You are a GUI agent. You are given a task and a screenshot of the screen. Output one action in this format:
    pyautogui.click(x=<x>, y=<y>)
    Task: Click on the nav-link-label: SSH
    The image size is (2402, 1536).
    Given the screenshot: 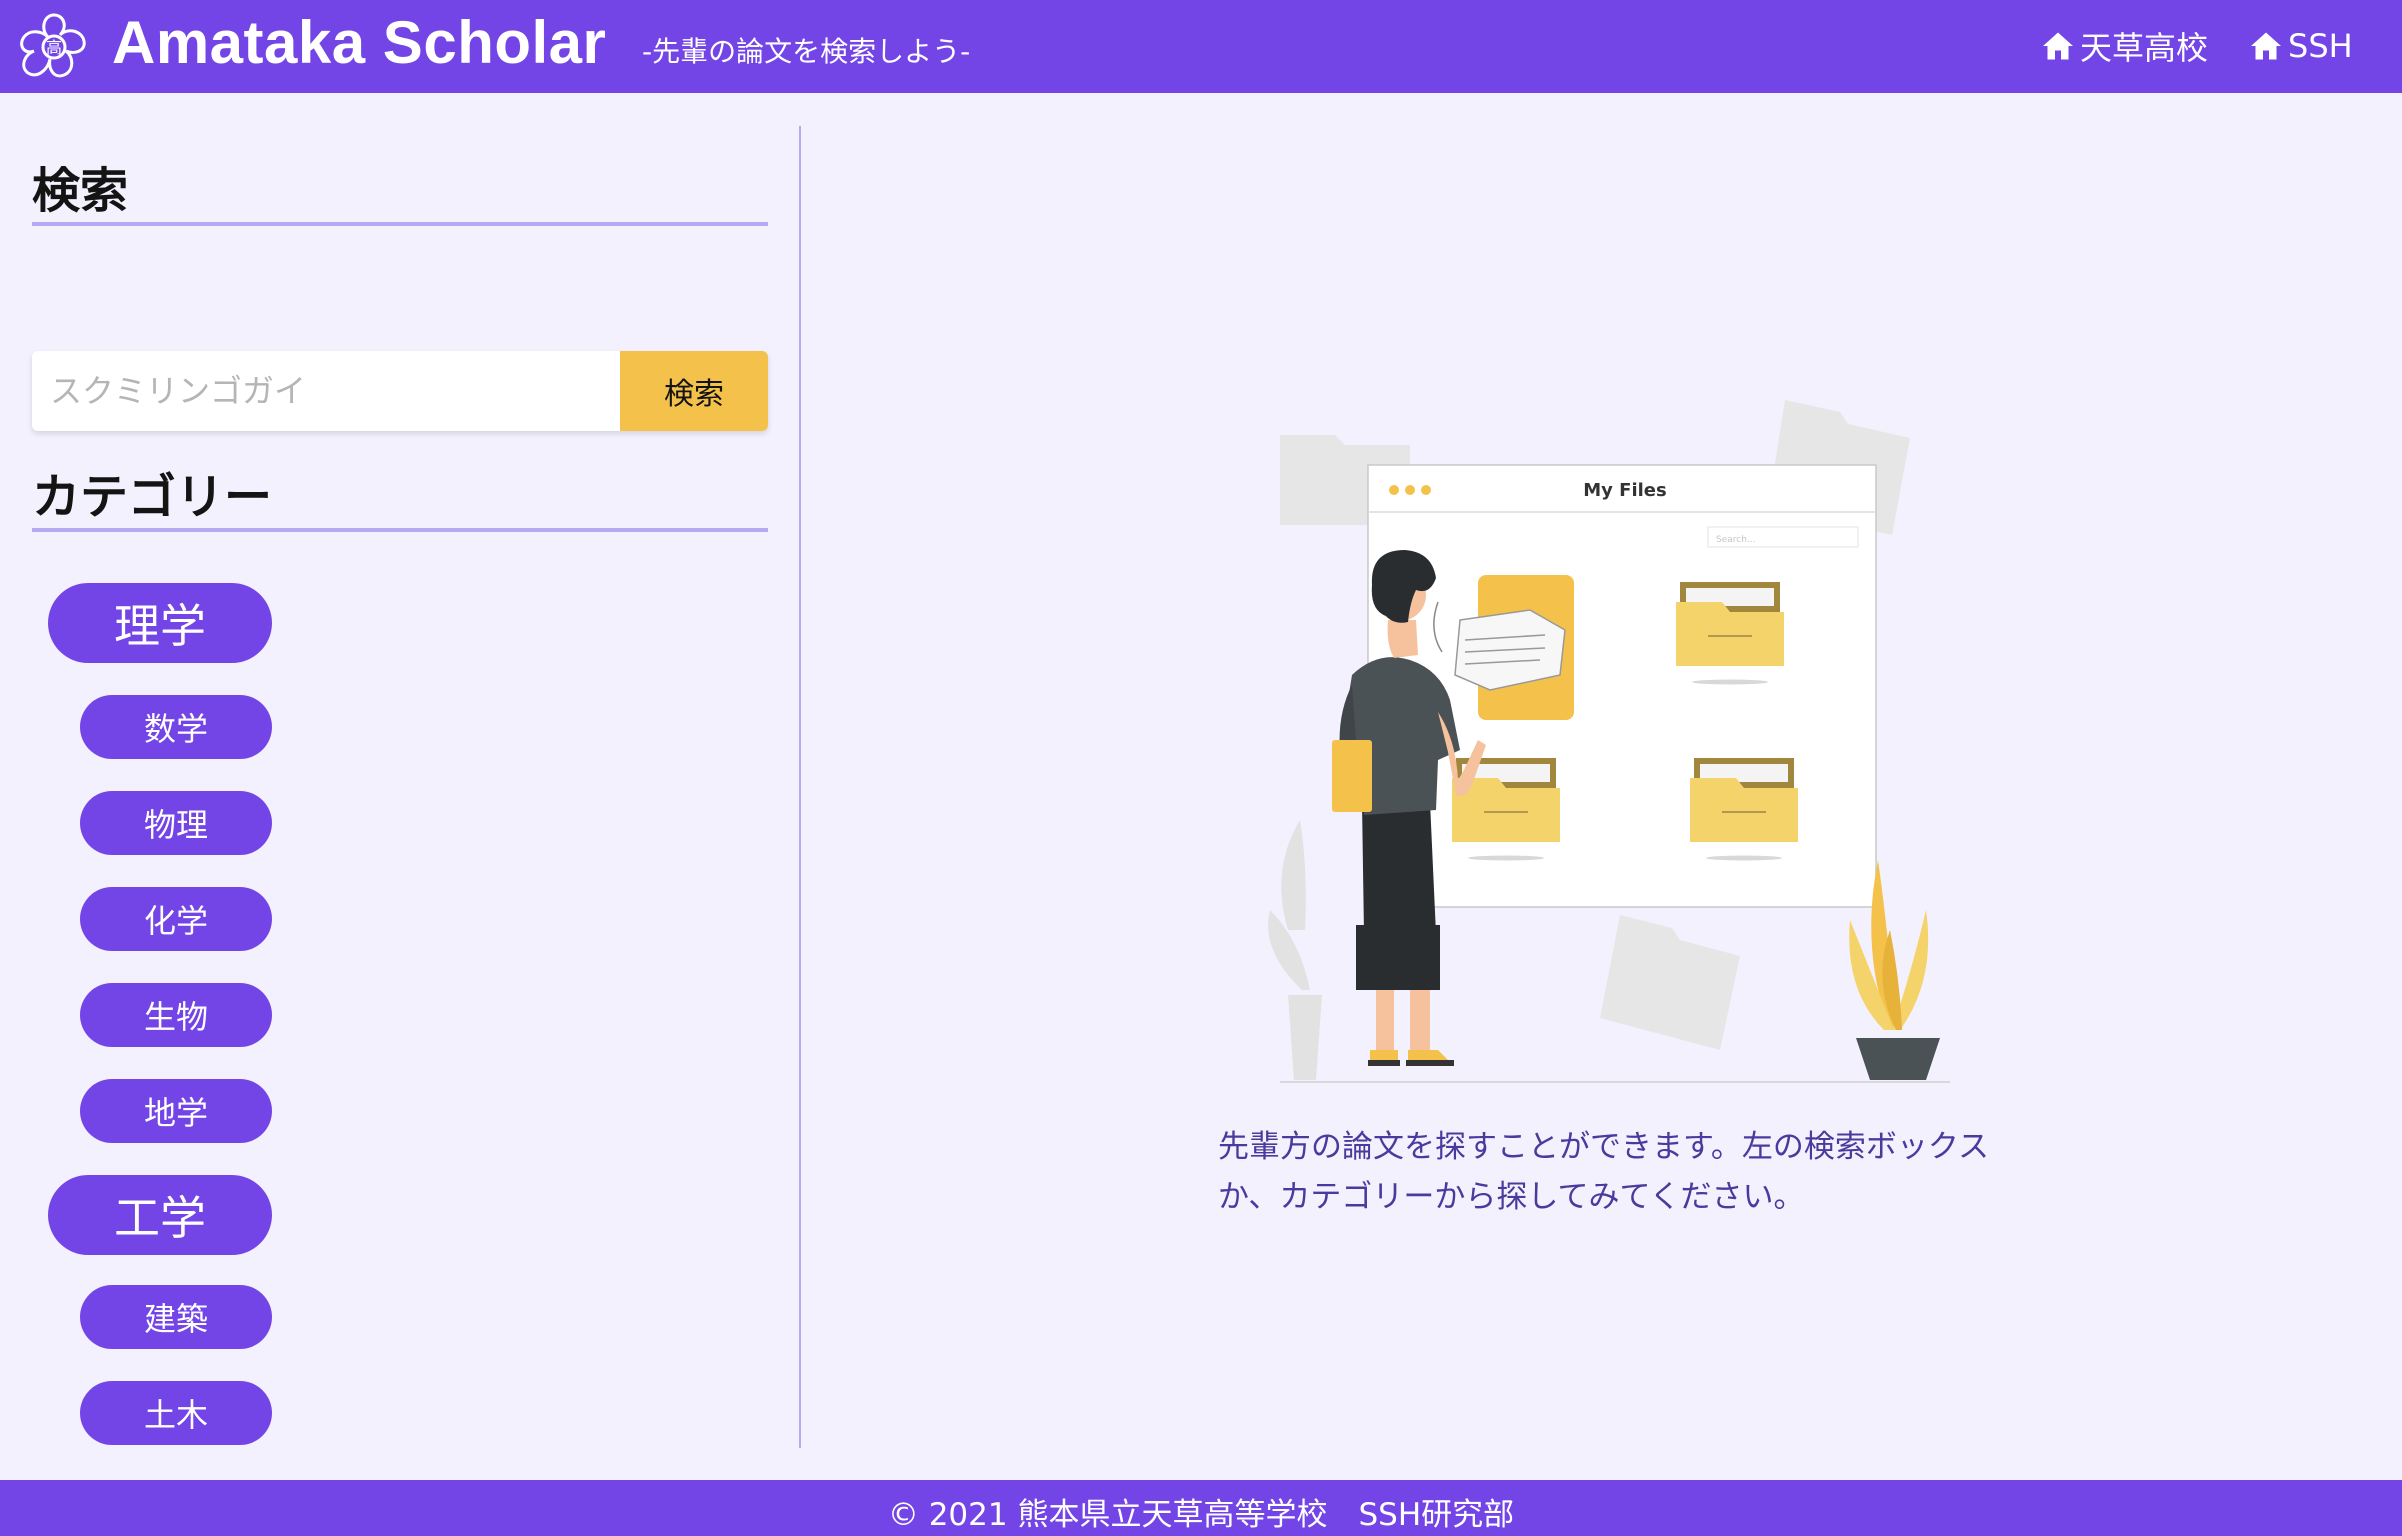 What is the action you would take?
    pyautogui.click(x=2320, y=46)
    